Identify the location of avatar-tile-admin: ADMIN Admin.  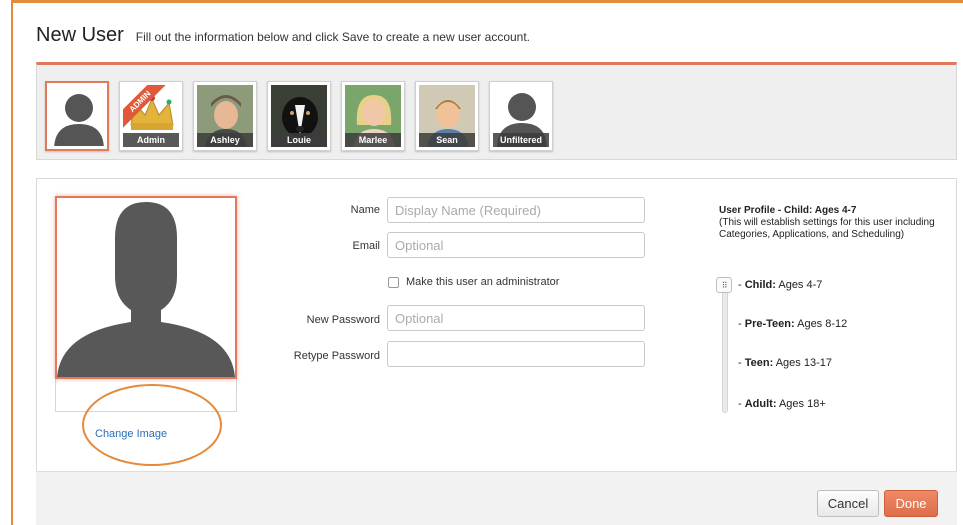
(151, 116).